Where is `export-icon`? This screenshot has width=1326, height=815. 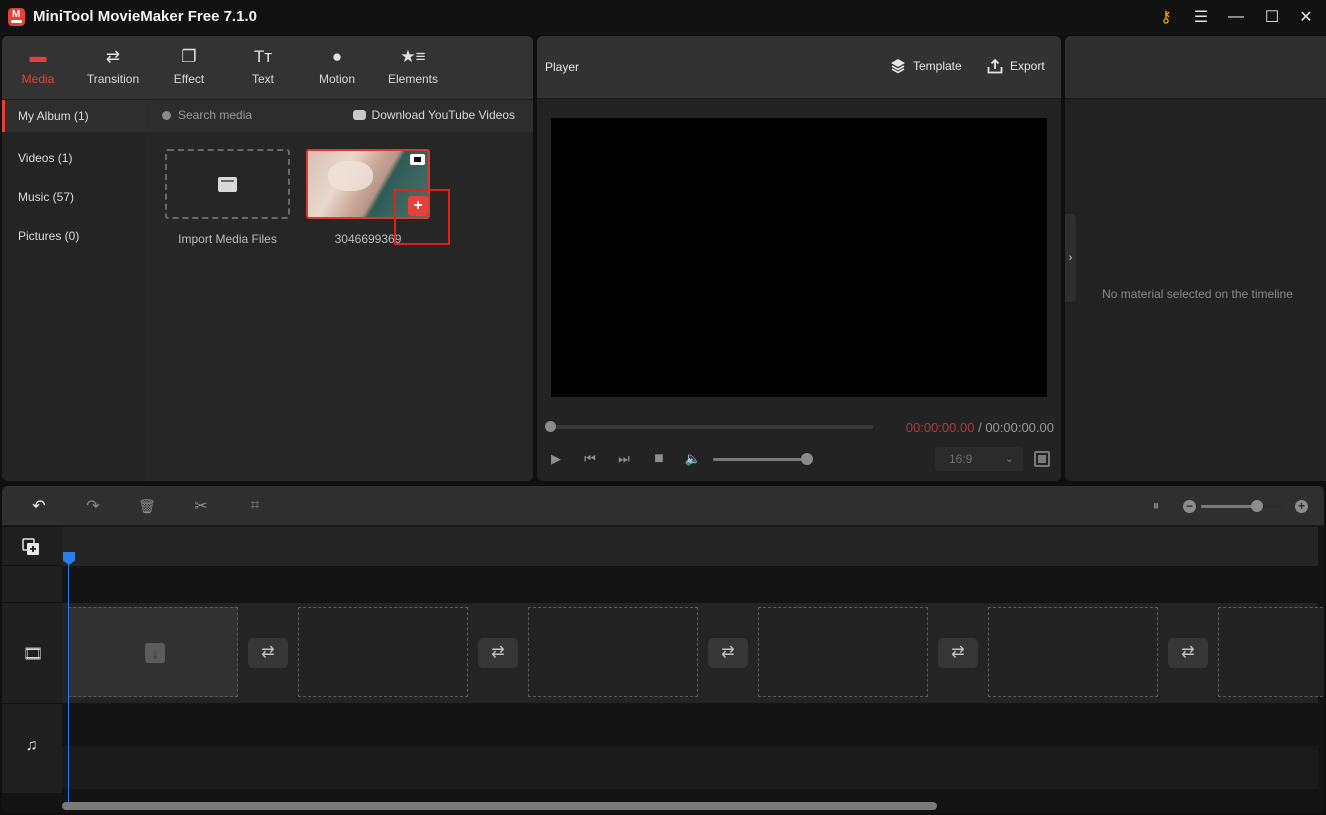
export-icon is located at coordinates (995, 66).